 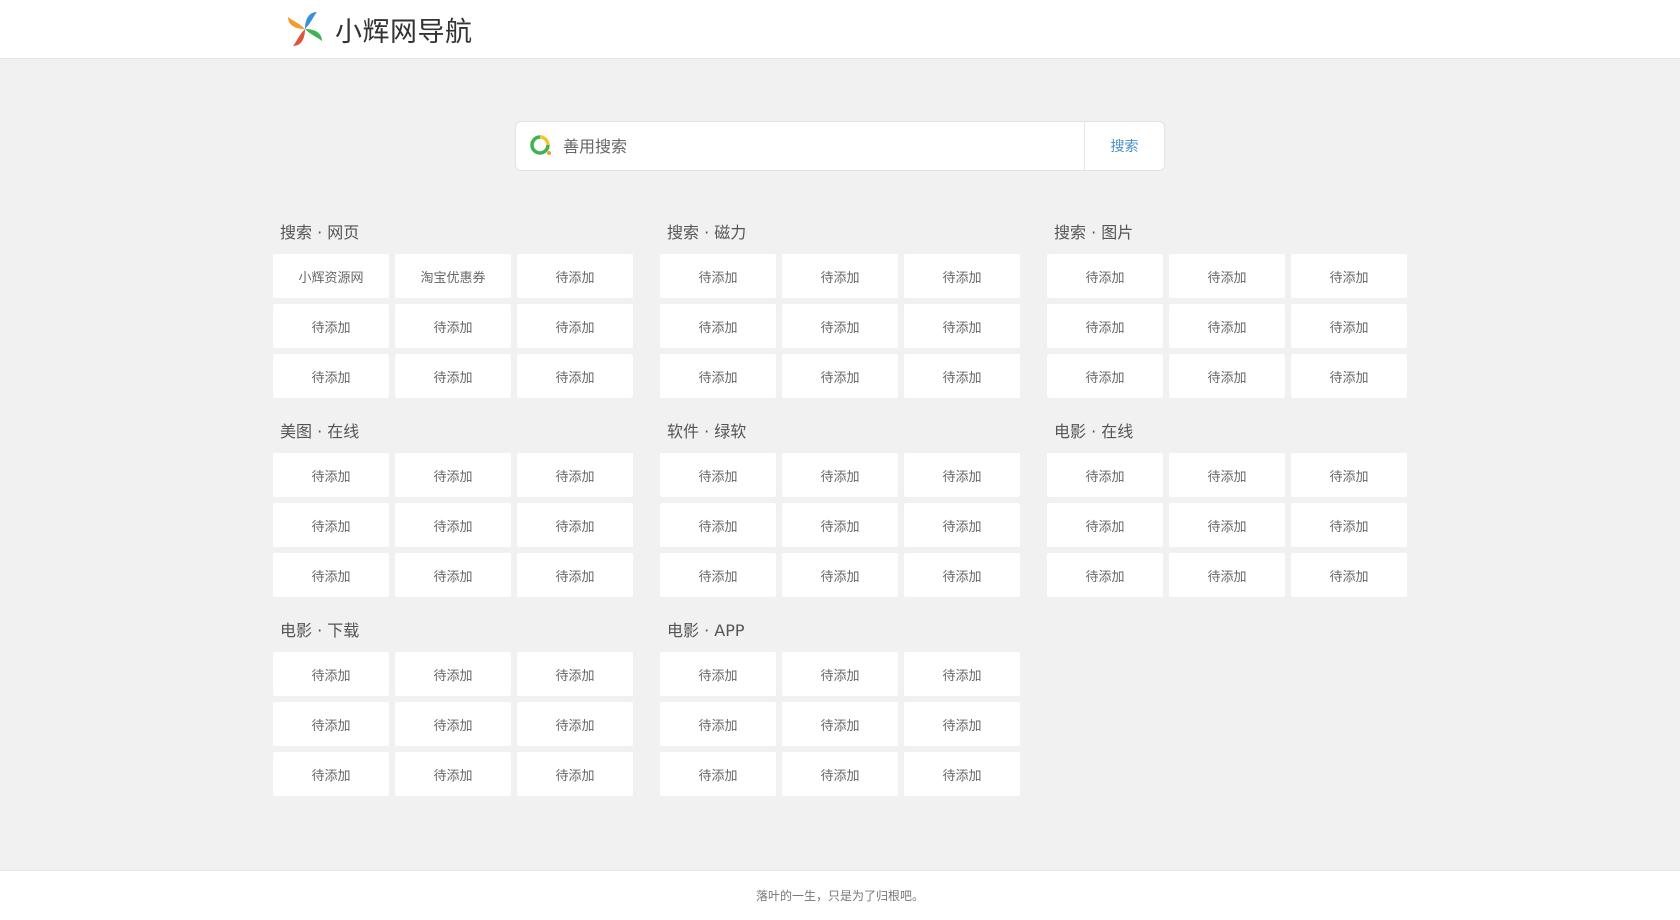 I want to click on section-title: 美图 · 在线, so click(x=320, y=431).